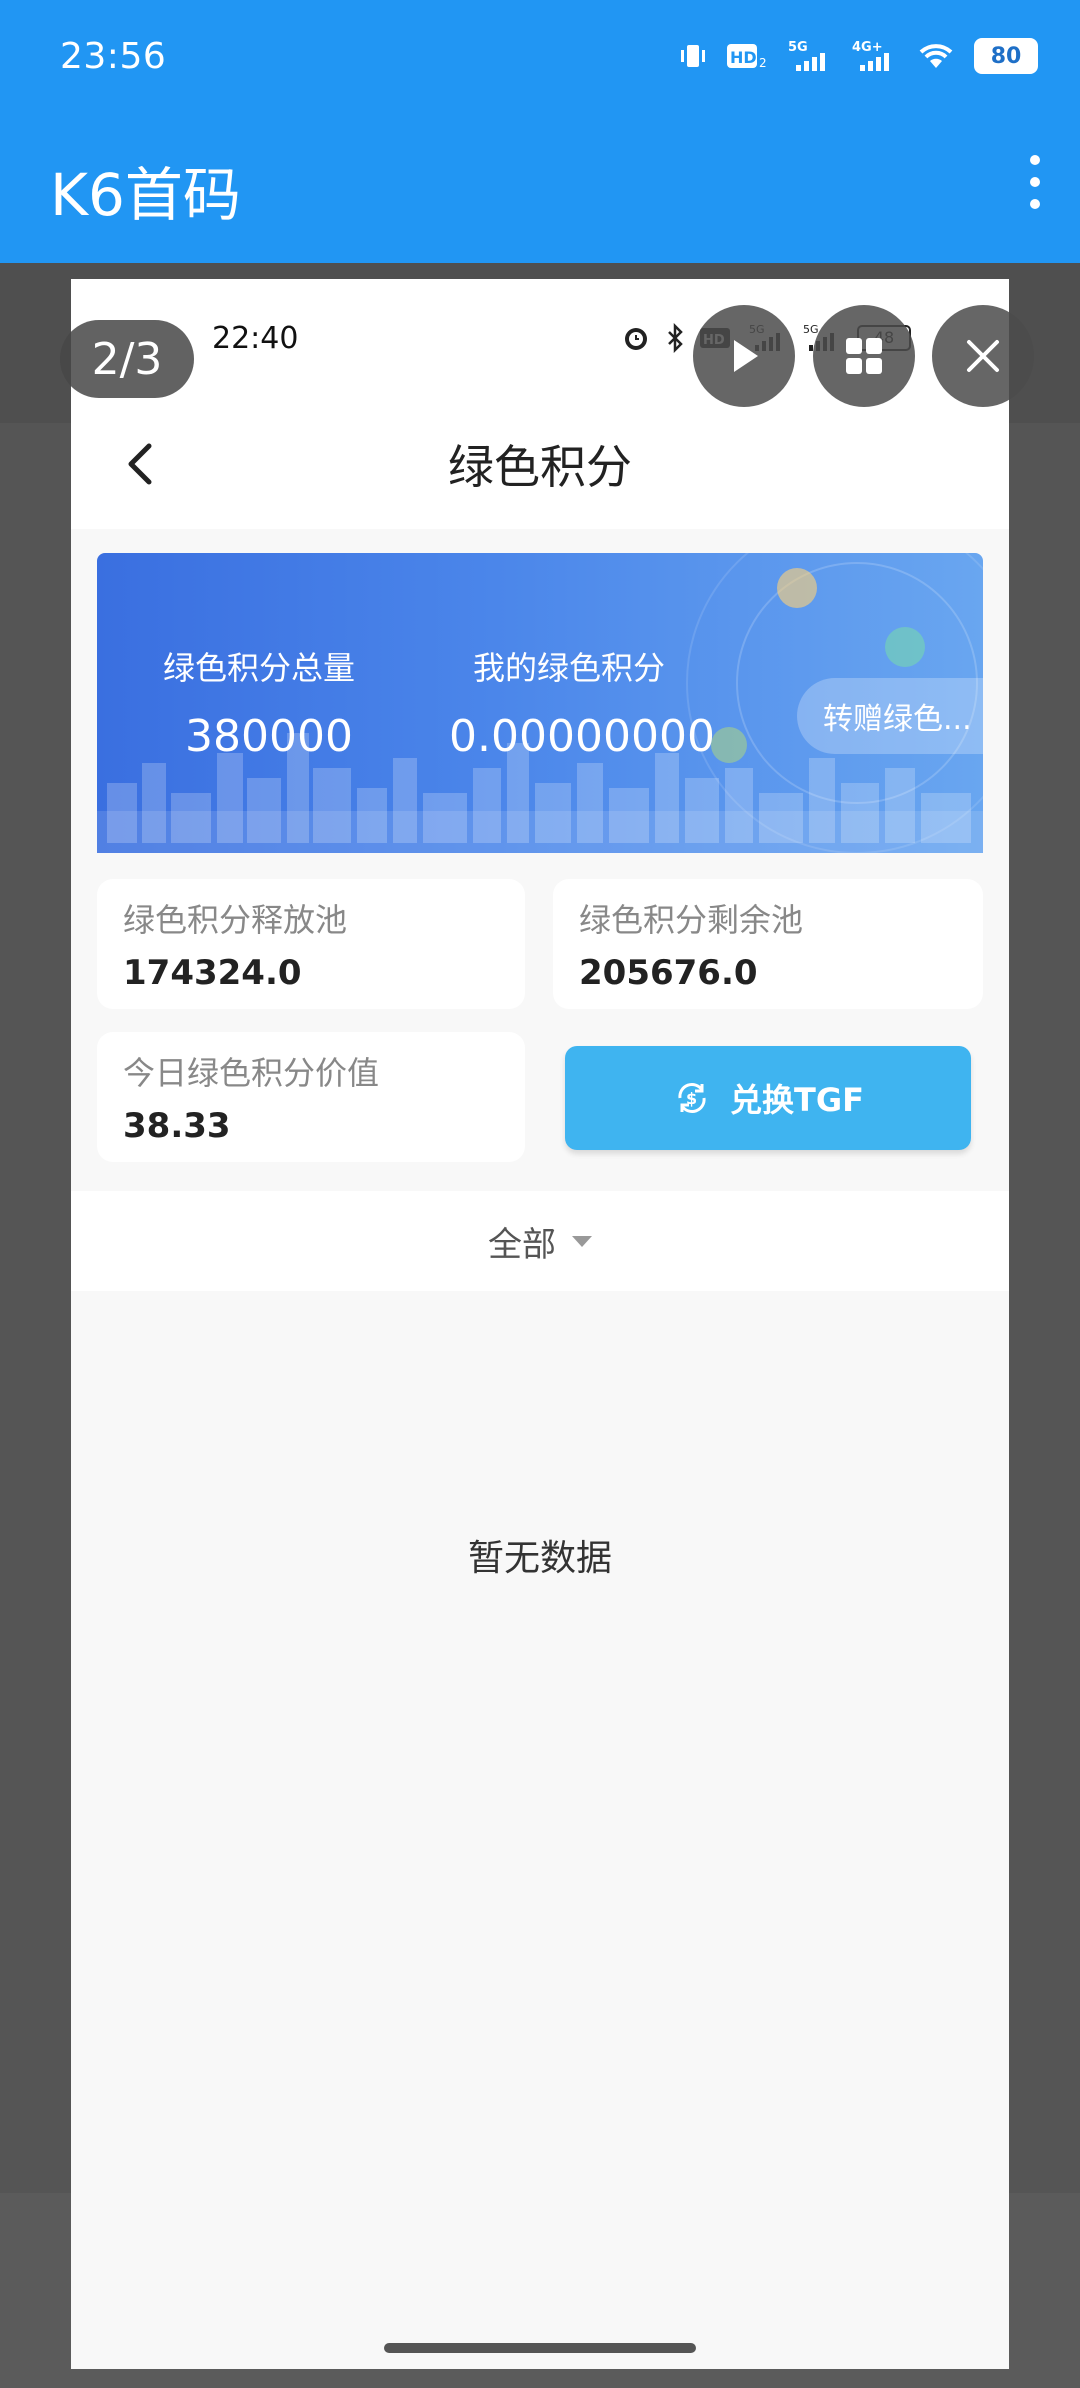  What do you see at coordinates (768, 944) in the screenshot?
I see `remain-pool-card: 绿色积分剩余池 205676.0` at bounding box center [768, 944].